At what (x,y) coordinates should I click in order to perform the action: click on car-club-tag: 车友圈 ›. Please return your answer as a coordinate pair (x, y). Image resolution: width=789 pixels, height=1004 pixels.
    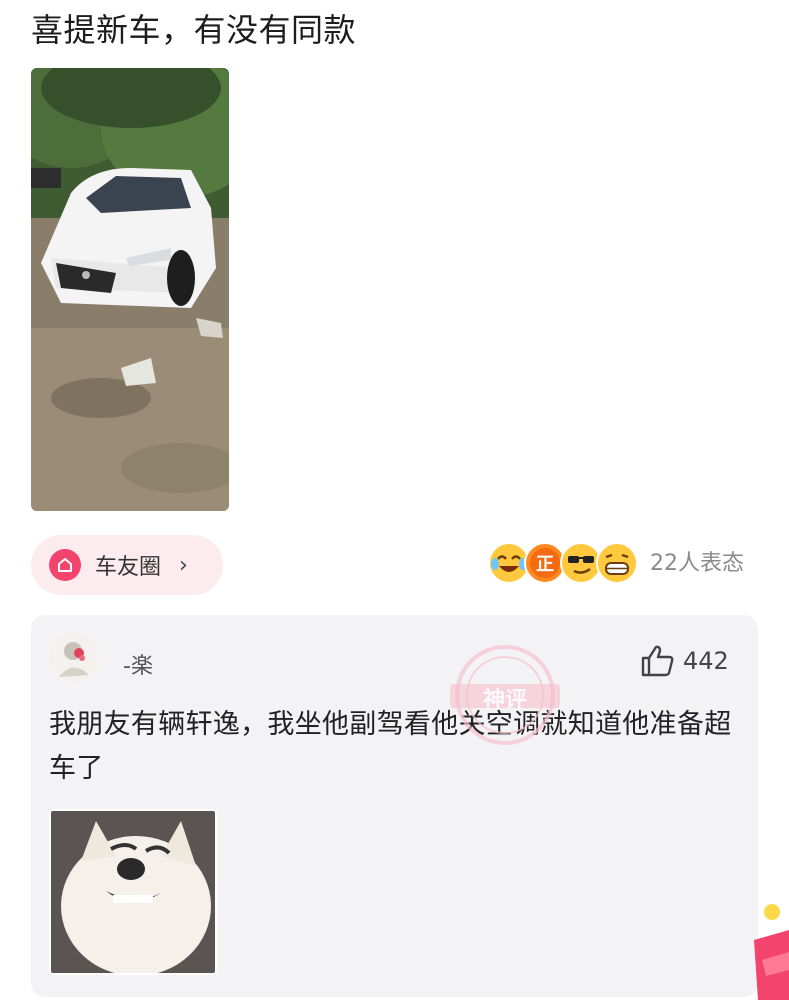
    Looking at the image, I should click on (127, 565).